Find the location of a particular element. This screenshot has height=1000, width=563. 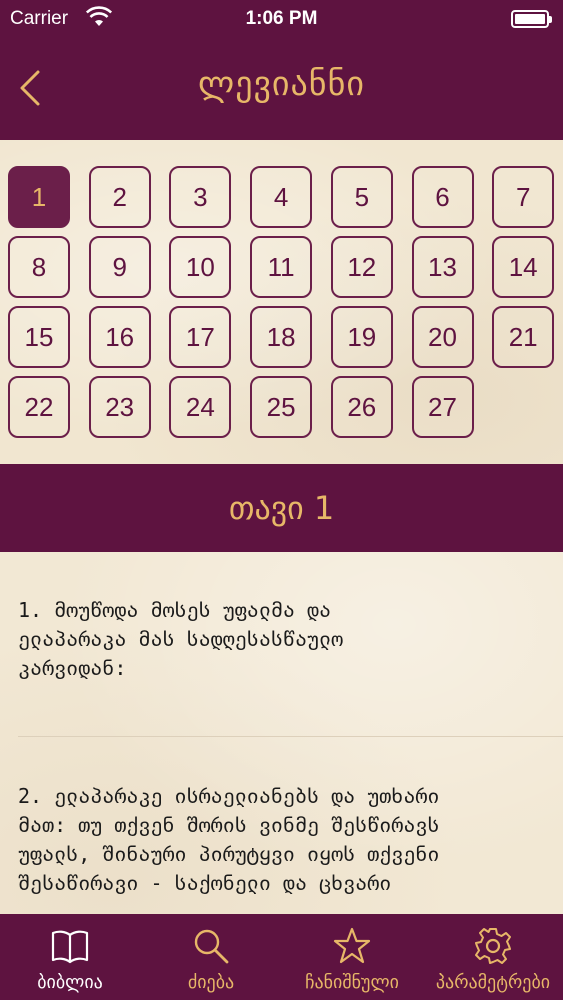

chapter-button-5: 5 is located at coordinates (361, 197).